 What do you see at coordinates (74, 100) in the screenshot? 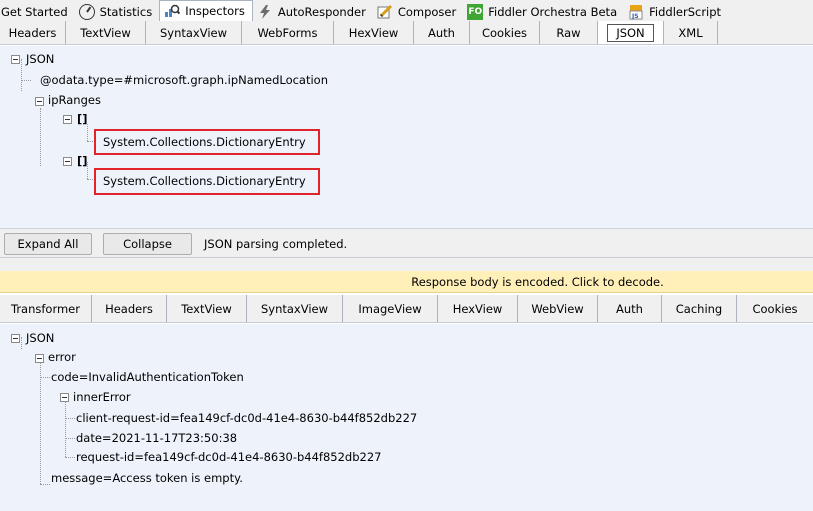
I see `tree-node-ipranges: ipRanges` at bounding box center [74, 100].